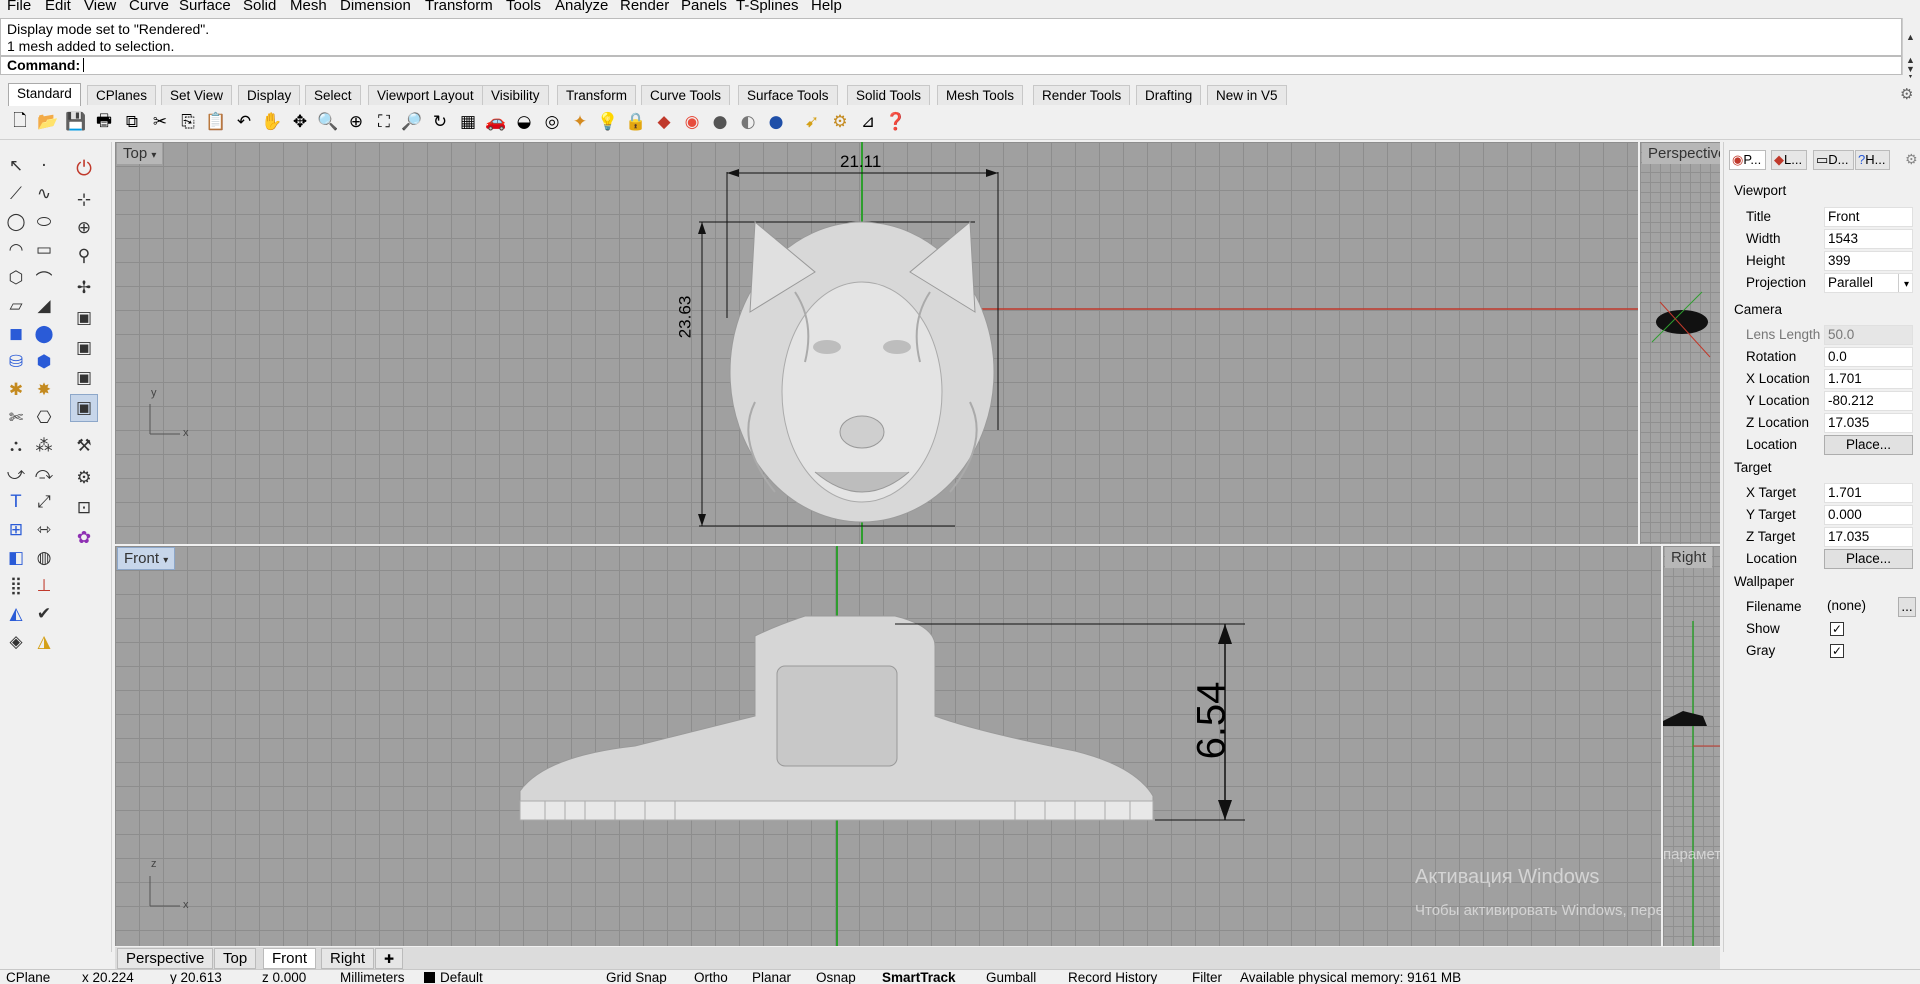 Image resolution: width=1920 pixels, height=984 pixels. I want to click on status-osnap: Osnap, so click(836, 977).